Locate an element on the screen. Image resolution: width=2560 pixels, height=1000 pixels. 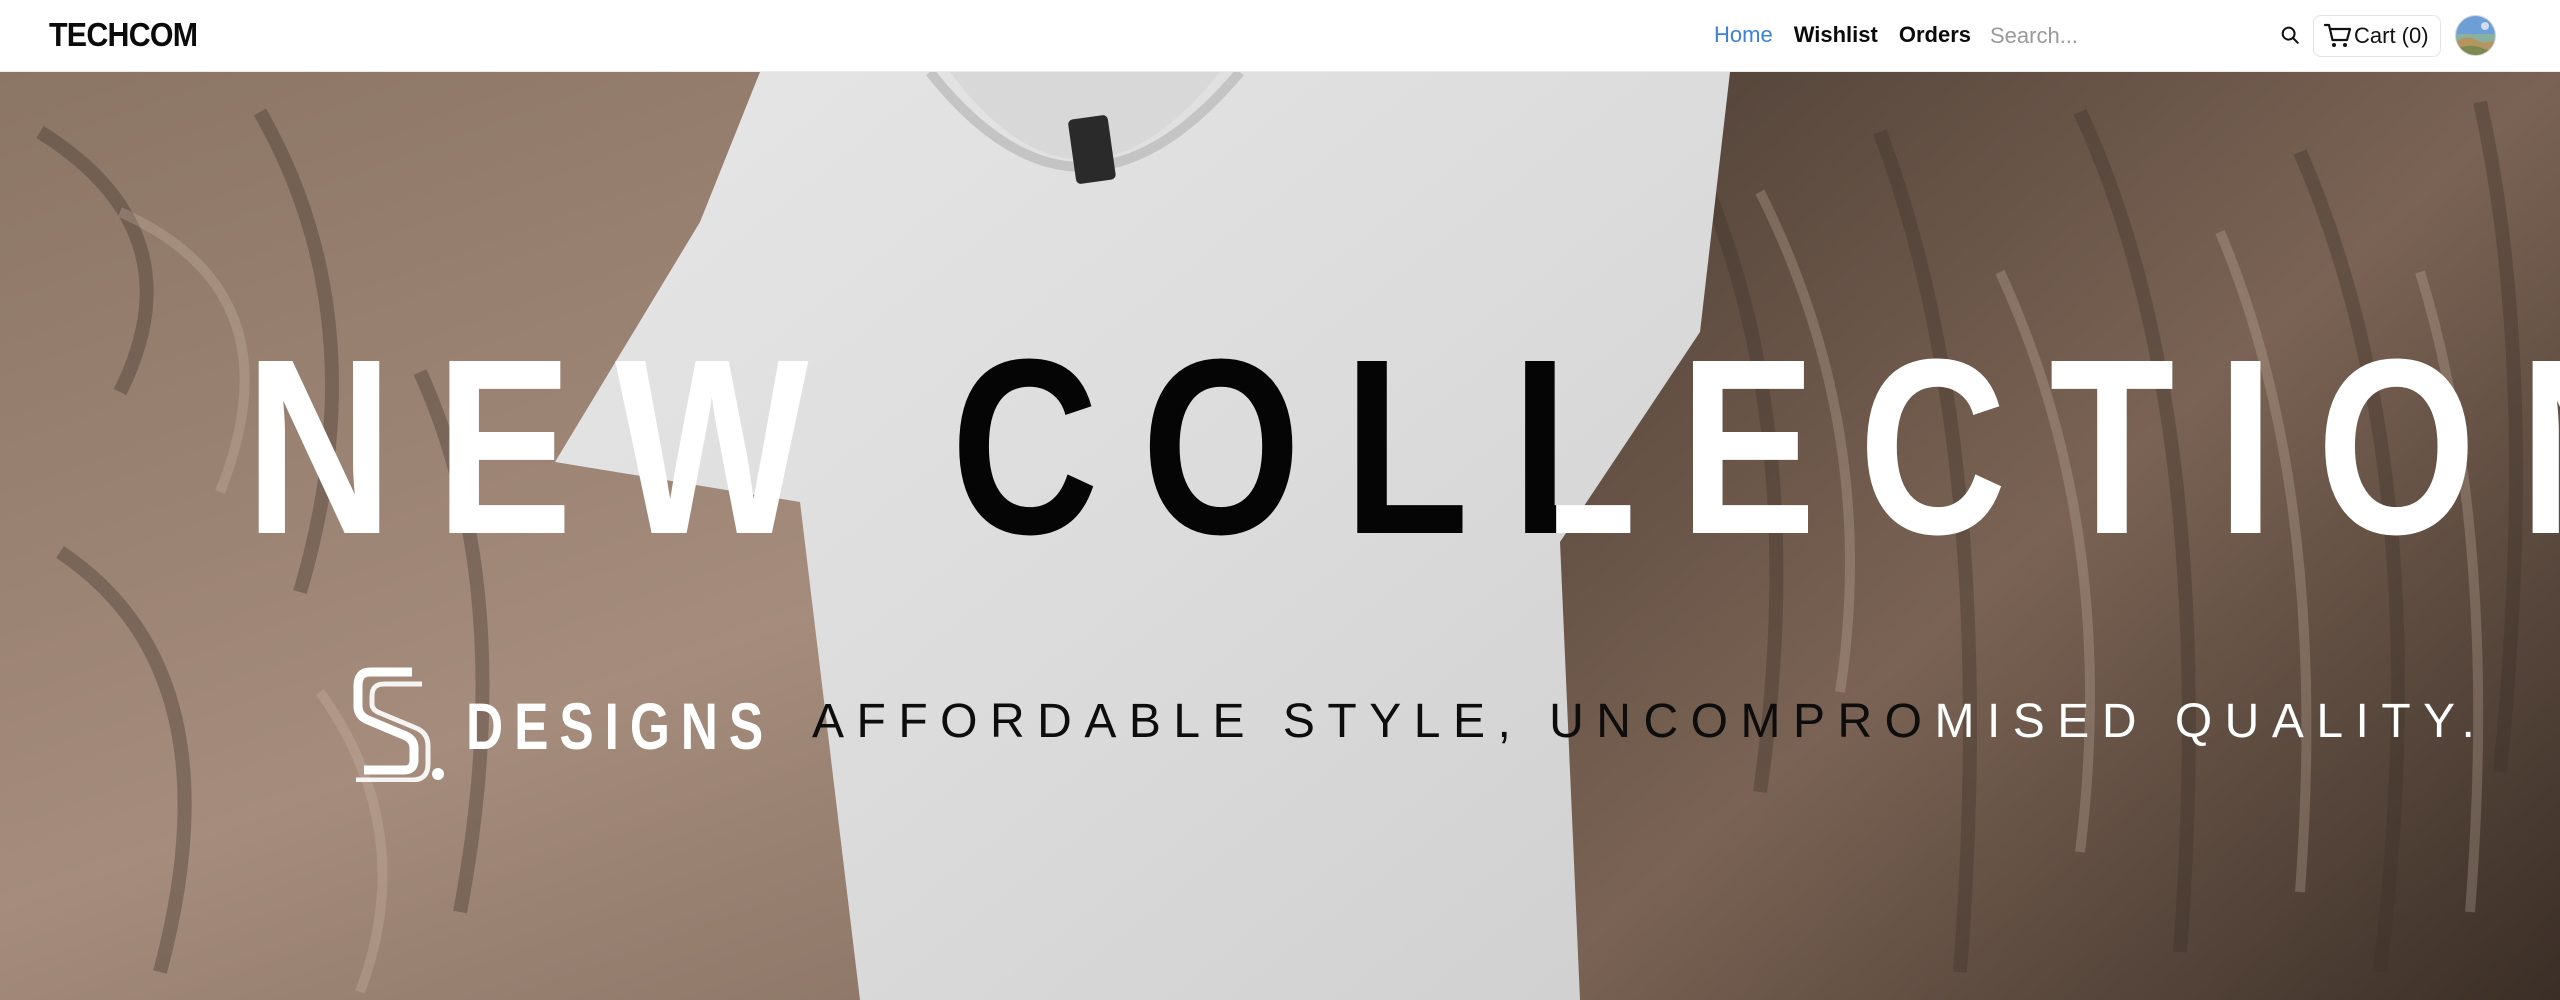
user-avatar is located at coordinates (2475, 35).